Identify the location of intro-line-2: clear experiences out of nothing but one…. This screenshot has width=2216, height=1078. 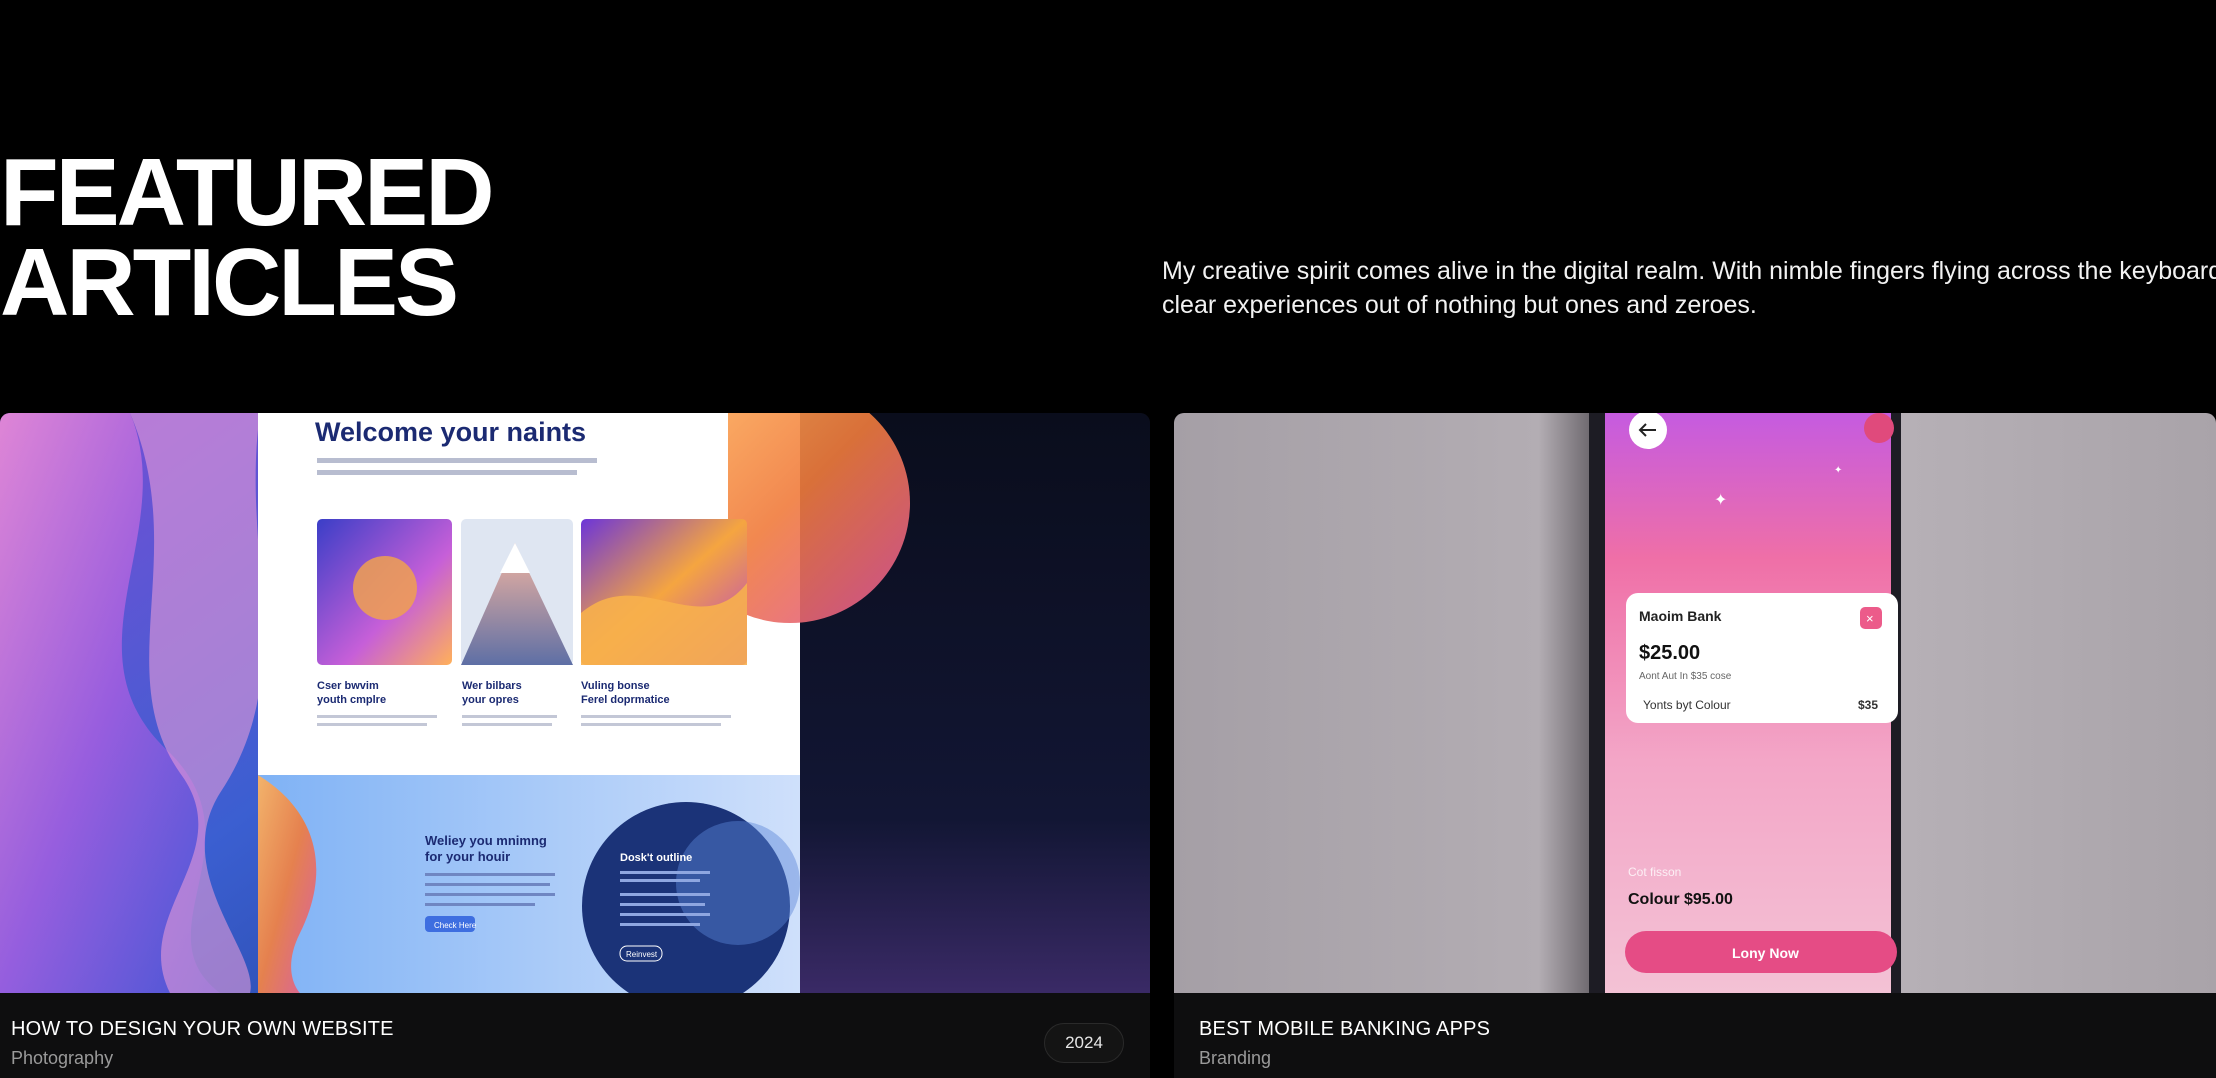
(1459, 305).